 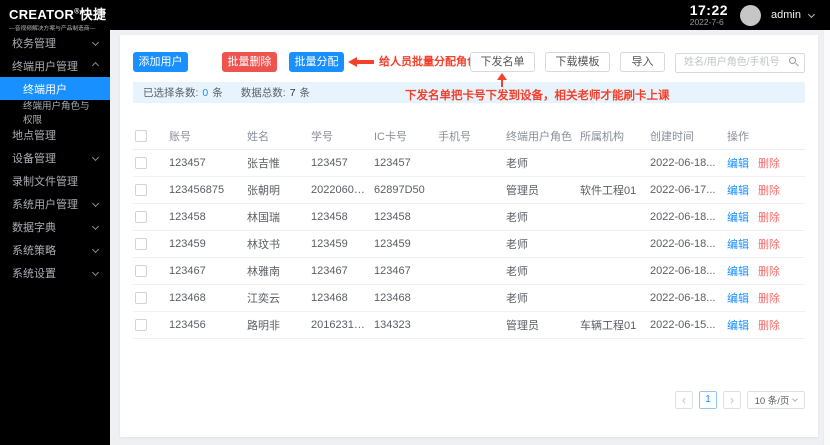 I want to click on selected-label: 已选择条数:, so click(x=171, y=93).